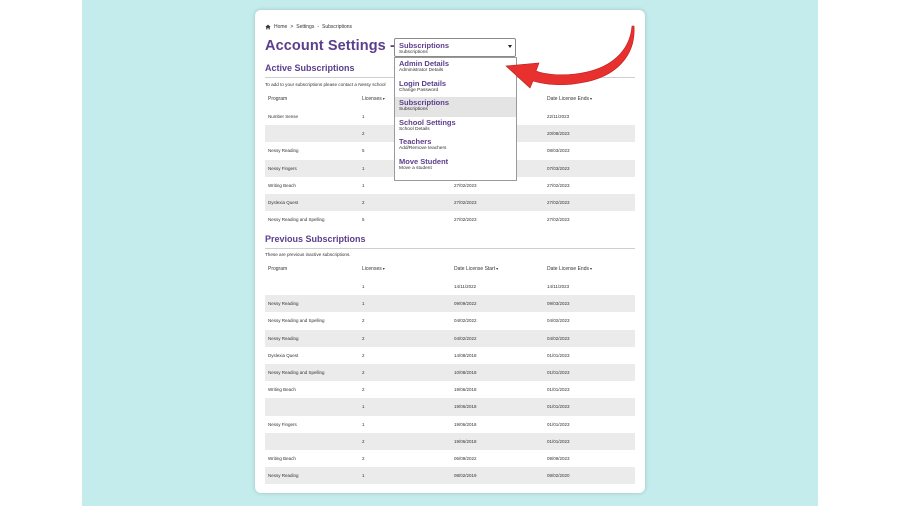 The width and height of the screenshot is (900, 506). I want to click on cell-date-ends: 09/03/2023, so click(558, 304).